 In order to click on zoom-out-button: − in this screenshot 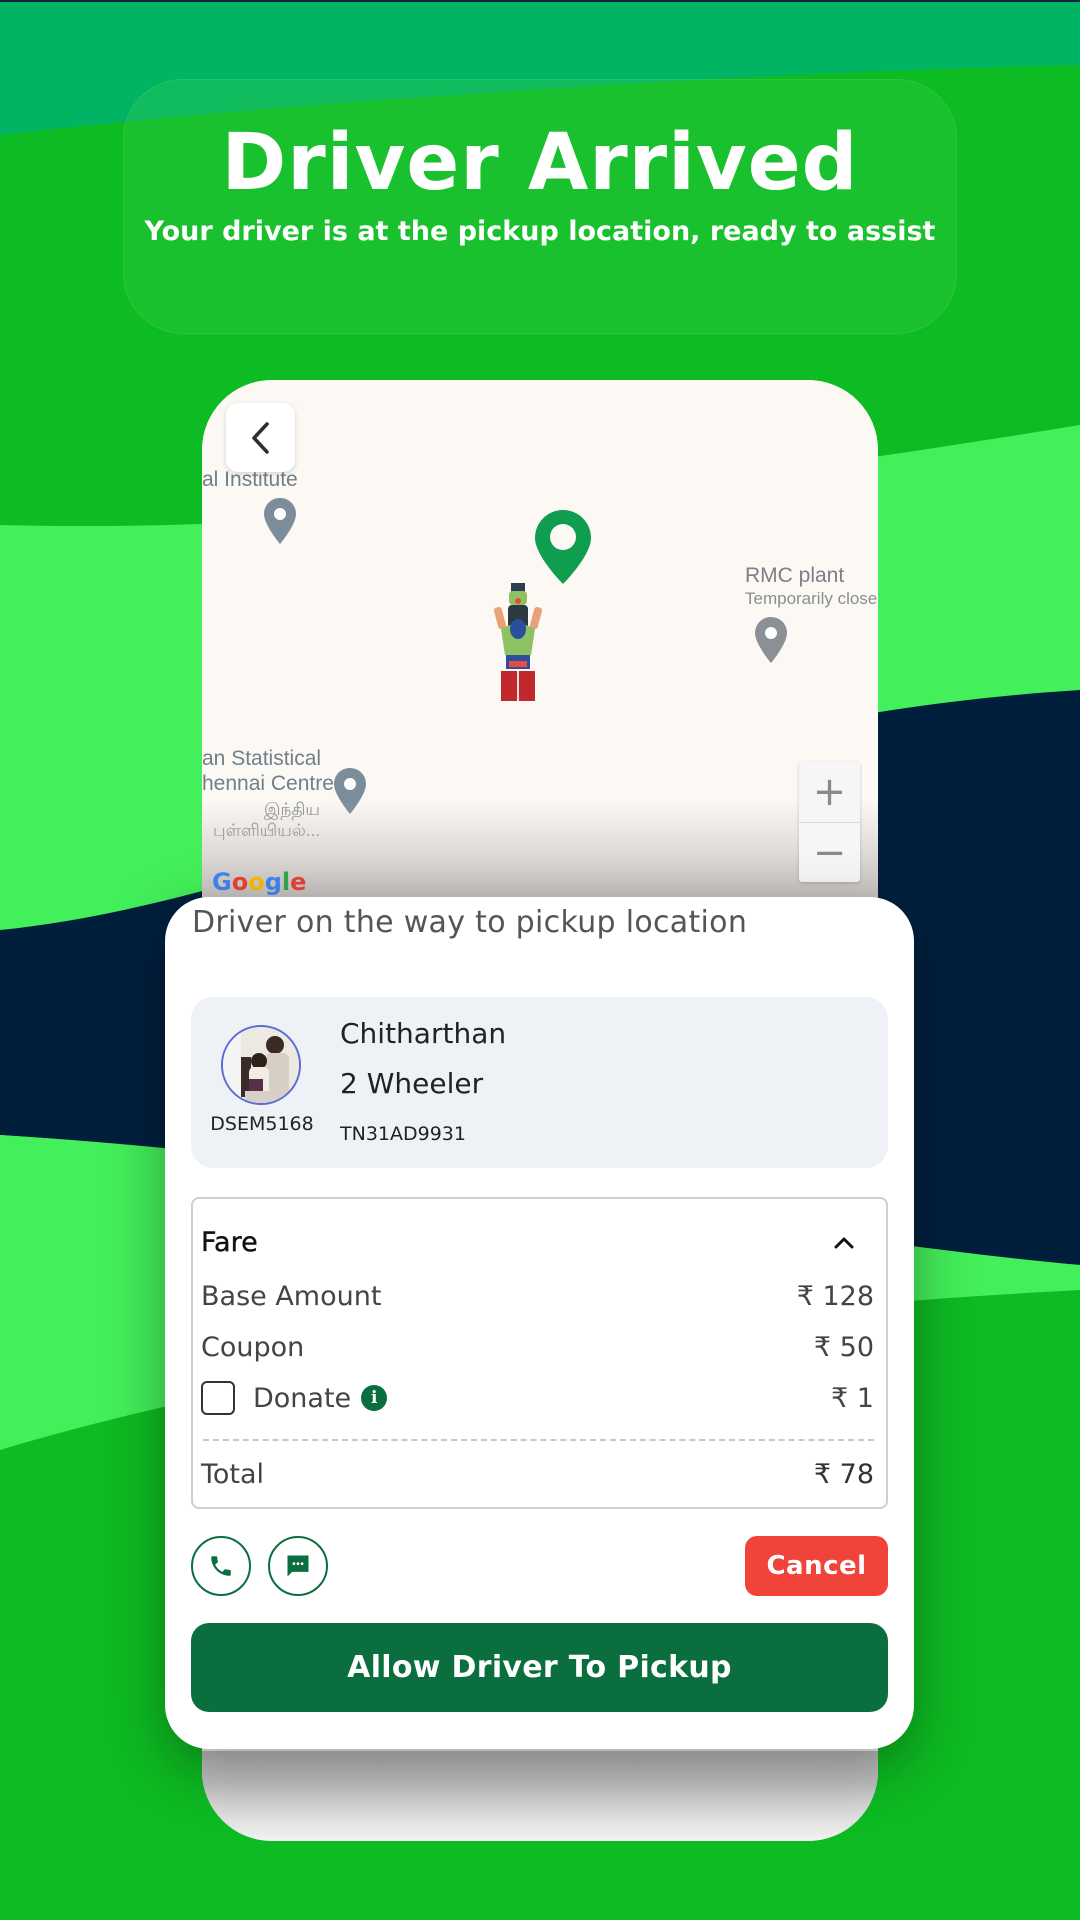, I will do `click(829, 852)`.